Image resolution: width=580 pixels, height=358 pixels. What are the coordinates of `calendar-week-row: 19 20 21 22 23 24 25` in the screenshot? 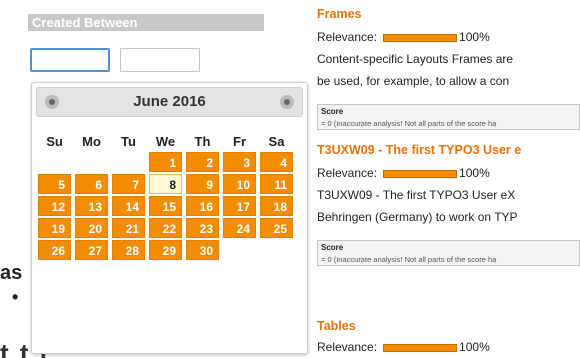 It's located at (165, 228).